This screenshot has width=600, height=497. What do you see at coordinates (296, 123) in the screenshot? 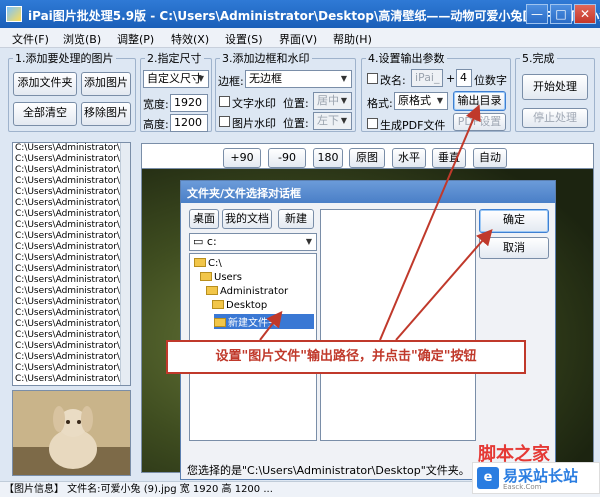
I see `image-position-label: 位置:` at bounding box center [296, 123].